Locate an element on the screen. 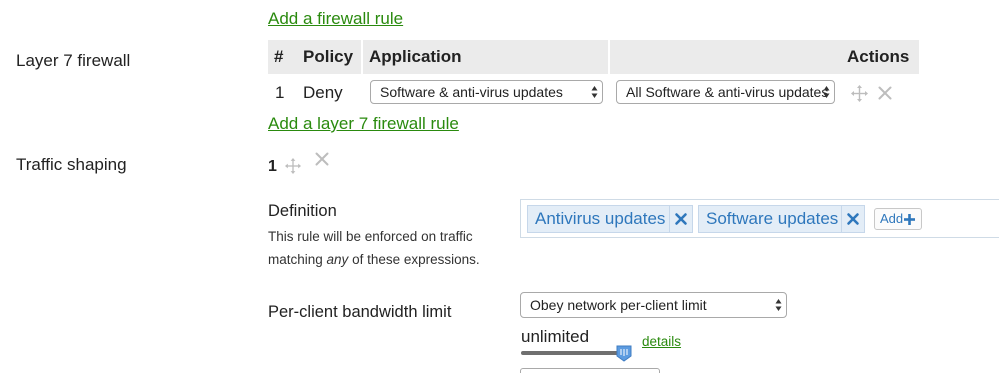 This screenshot has height=373, width=999. bandwidth-limit-select-value: Obey network per-client limit is located at coordinates (618, 305).